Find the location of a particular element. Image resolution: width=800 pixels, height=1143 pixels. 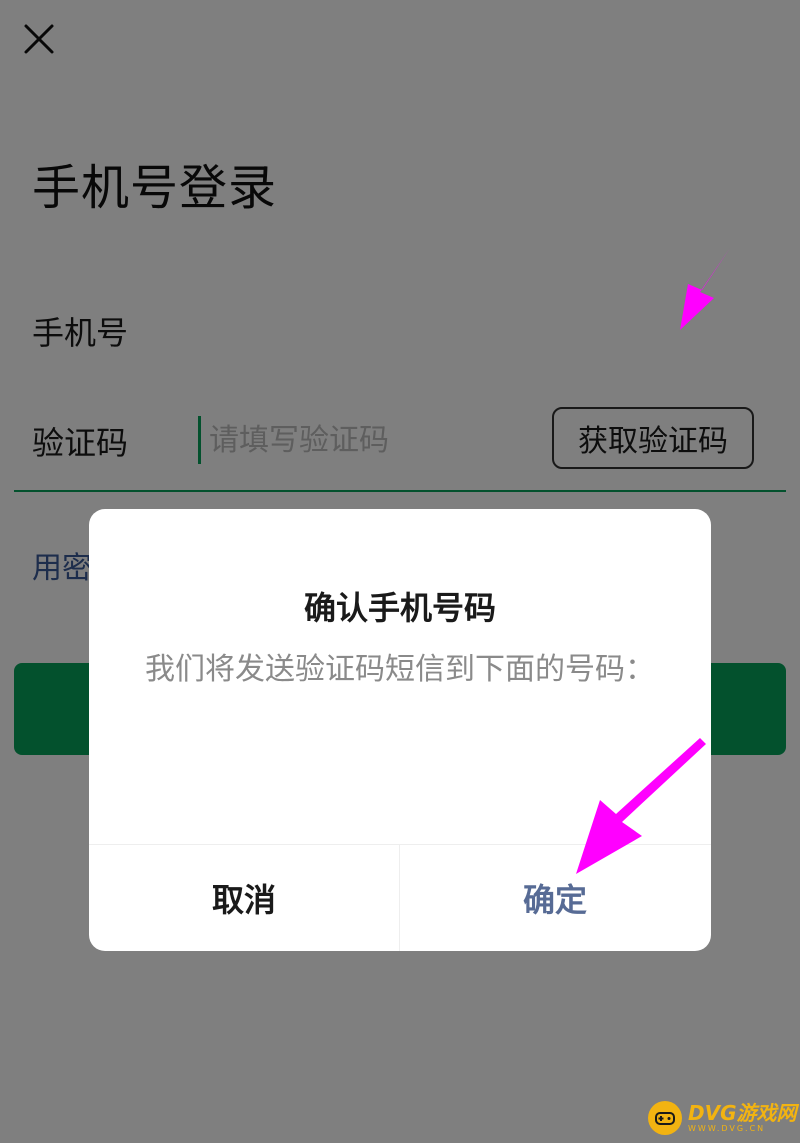

dialog-message: 我们将发送验证码短信到下面的号码： is located at coordinates (400, 670).